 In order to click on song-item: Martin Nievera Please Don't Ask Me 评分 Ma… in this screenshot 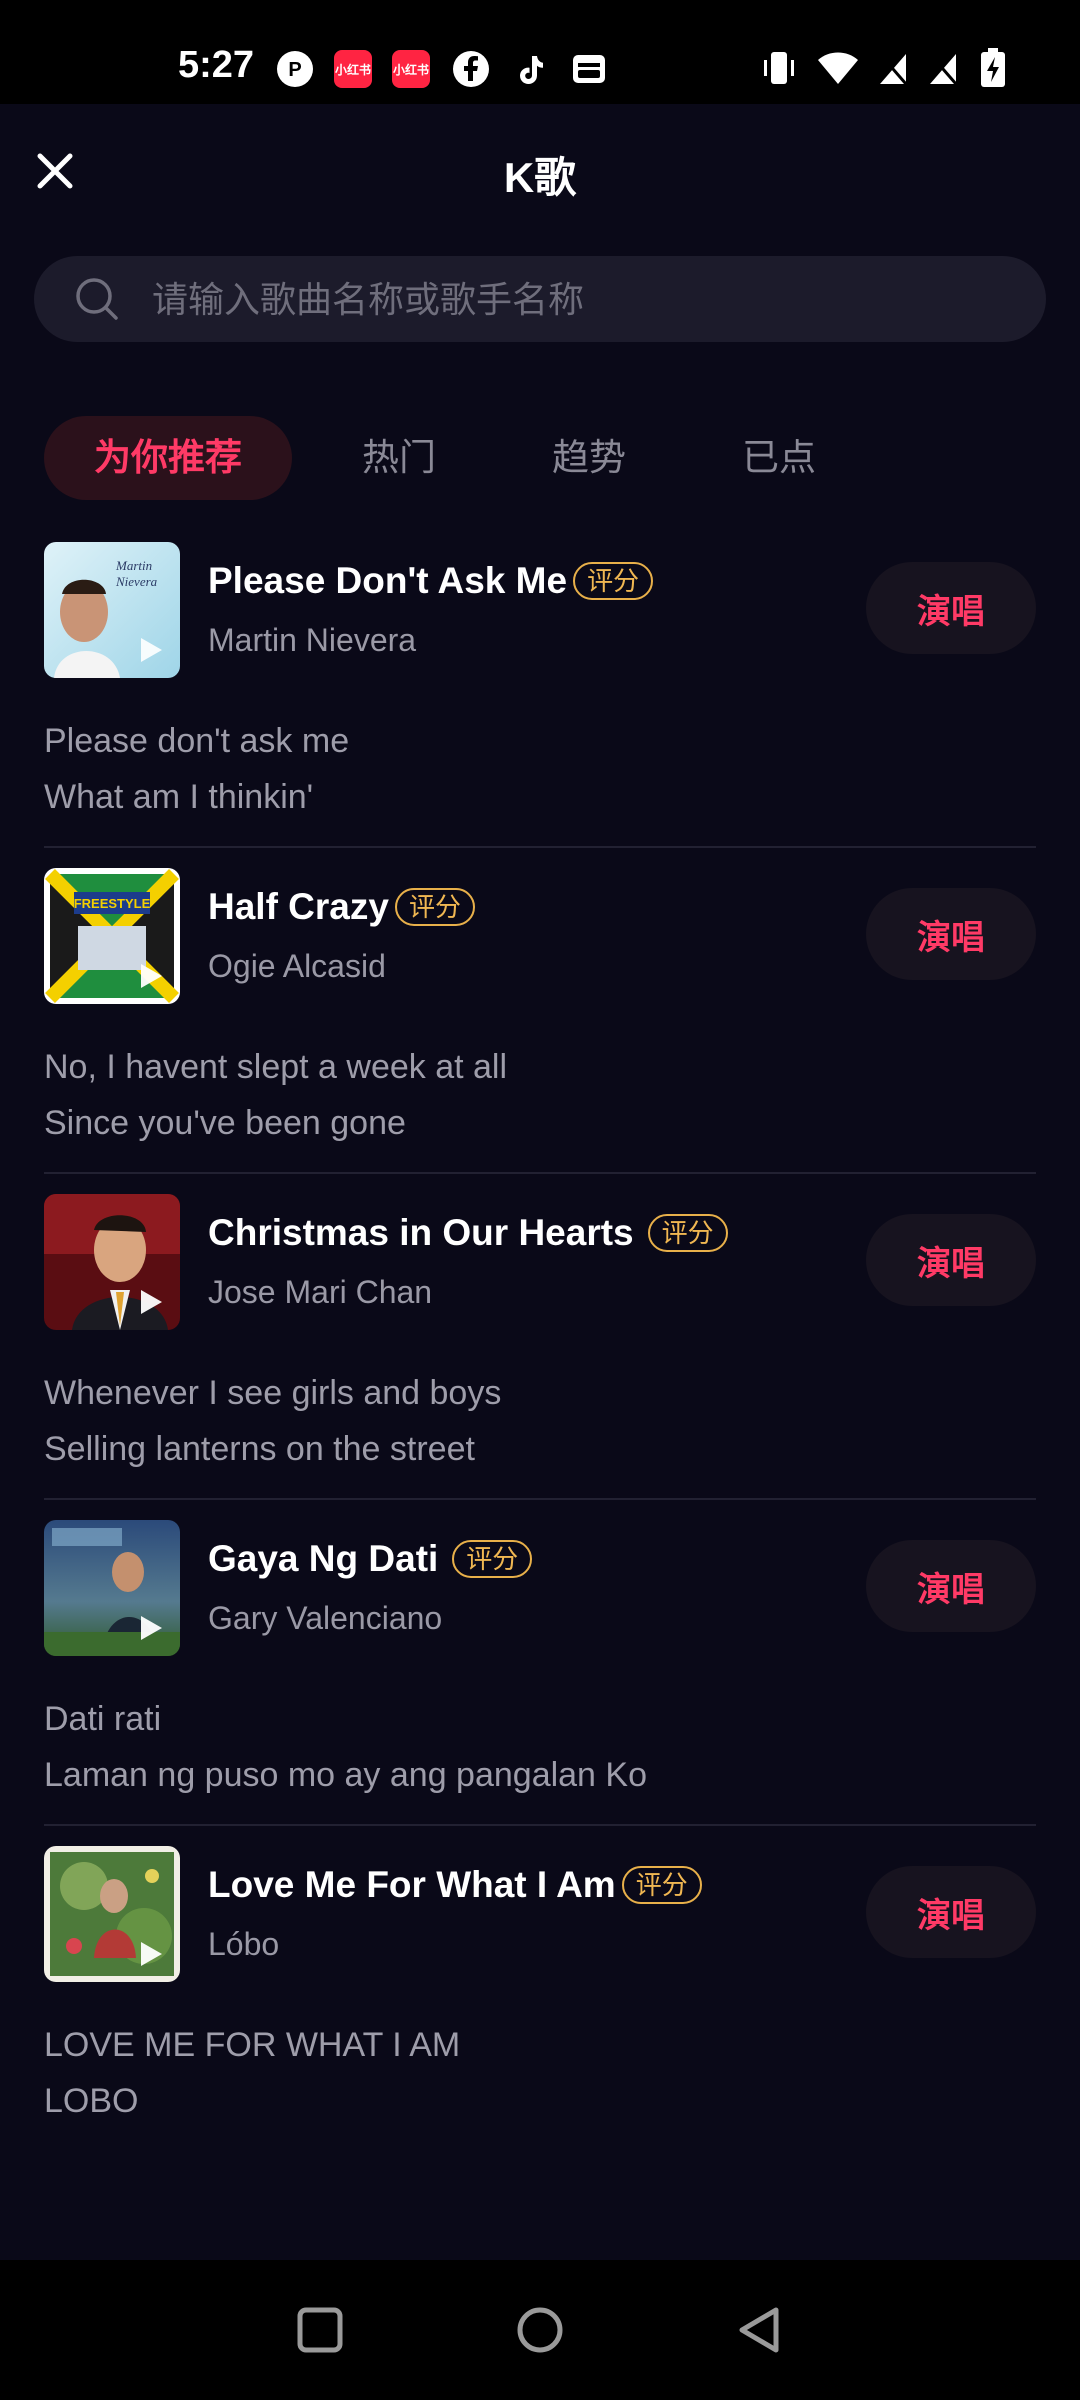, I will do `click(540, 705)`.